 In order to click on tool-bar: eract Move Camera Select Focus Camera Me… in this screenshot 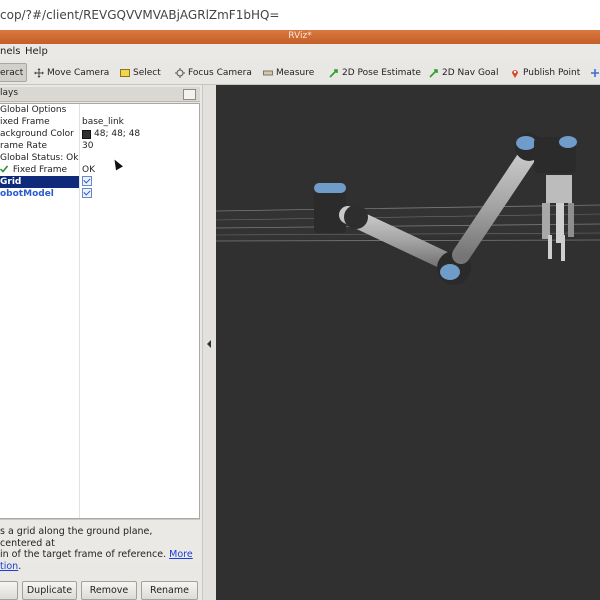, I will do `click(300, 72)`.